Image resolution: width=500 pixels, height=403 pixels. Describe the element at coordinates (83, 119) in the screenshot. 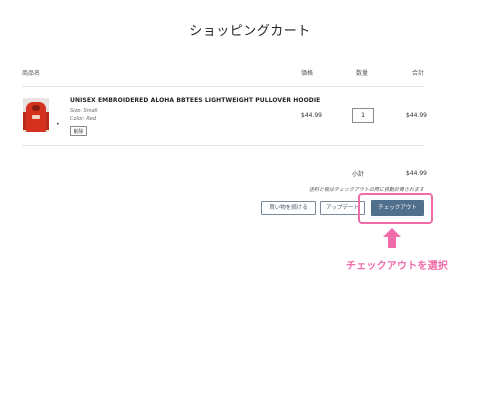

I see `product-color: Color: Red` at that location.